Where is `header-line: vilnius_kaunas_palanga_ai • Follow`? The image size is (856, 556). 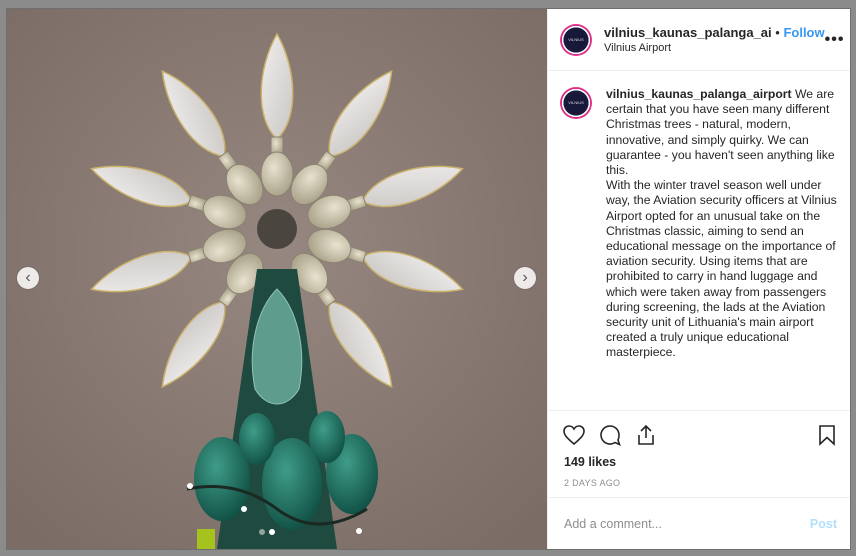 header-line: vilnius_kaunas_palanga_ai • Follow is located at coordinates (714, 32).